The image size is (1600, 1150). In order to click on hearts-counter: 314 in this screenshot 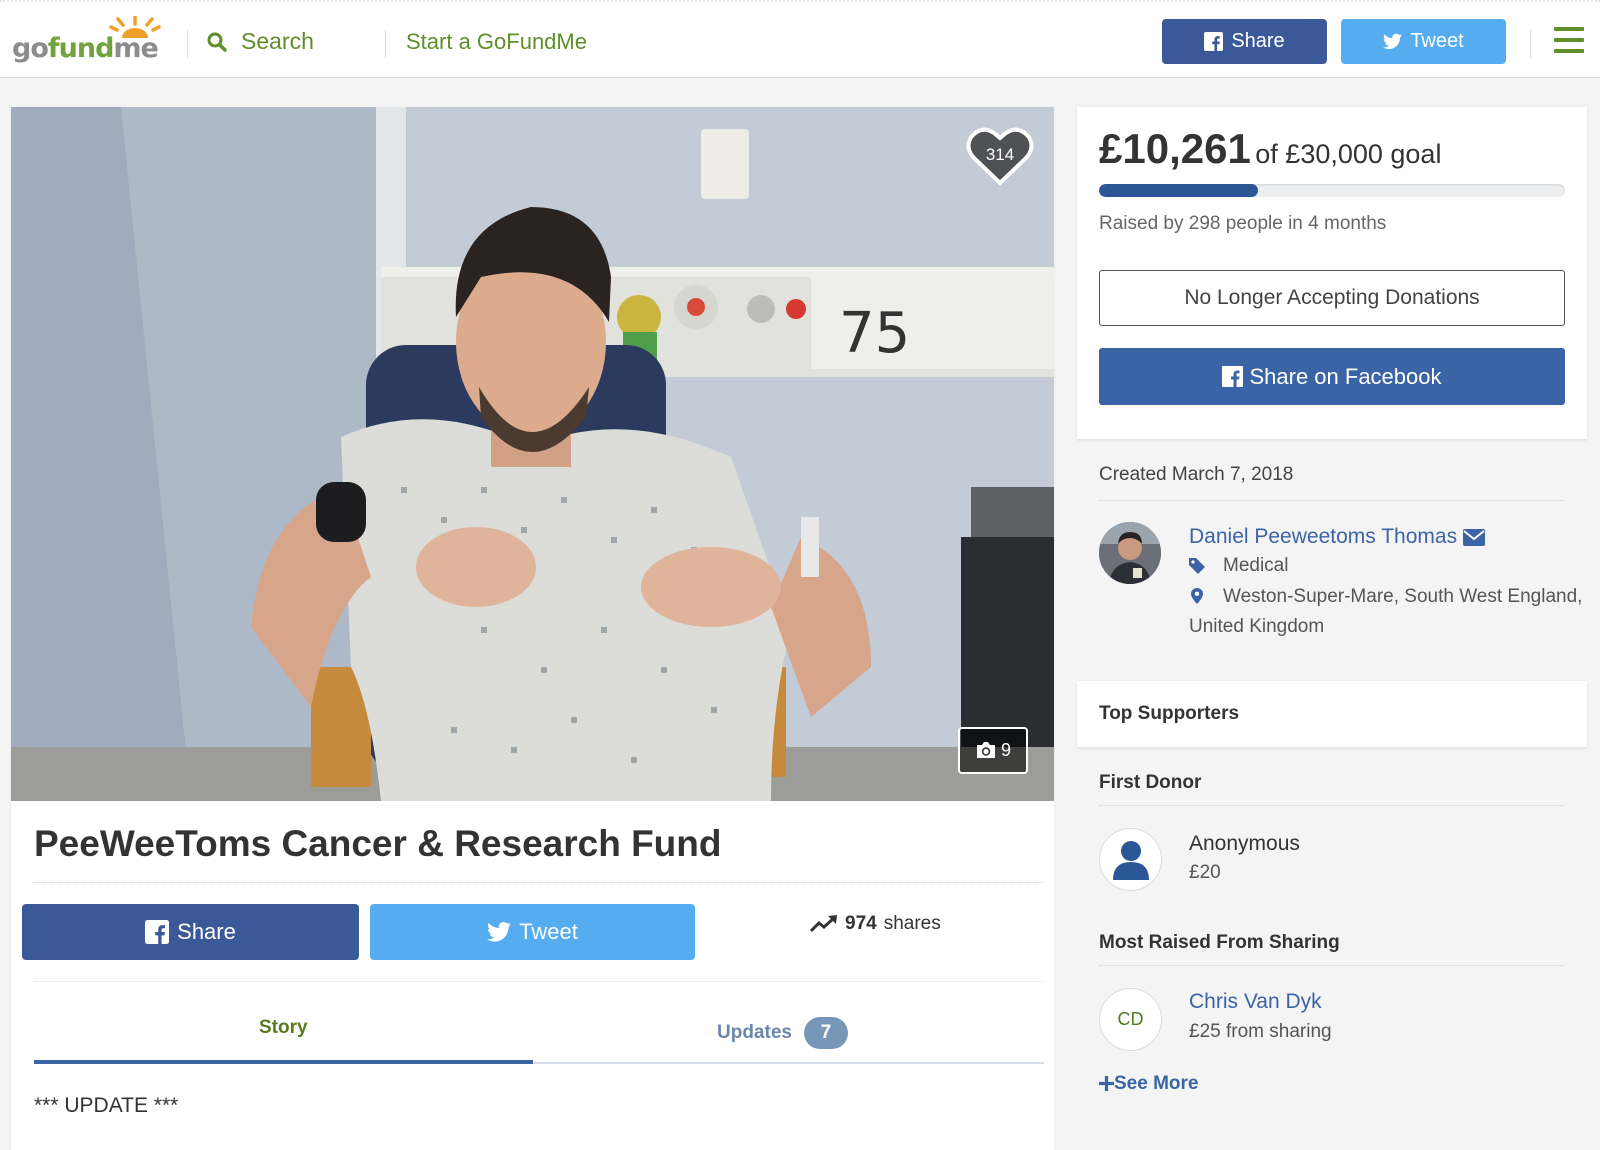, I will do `click(1000, 156)`.